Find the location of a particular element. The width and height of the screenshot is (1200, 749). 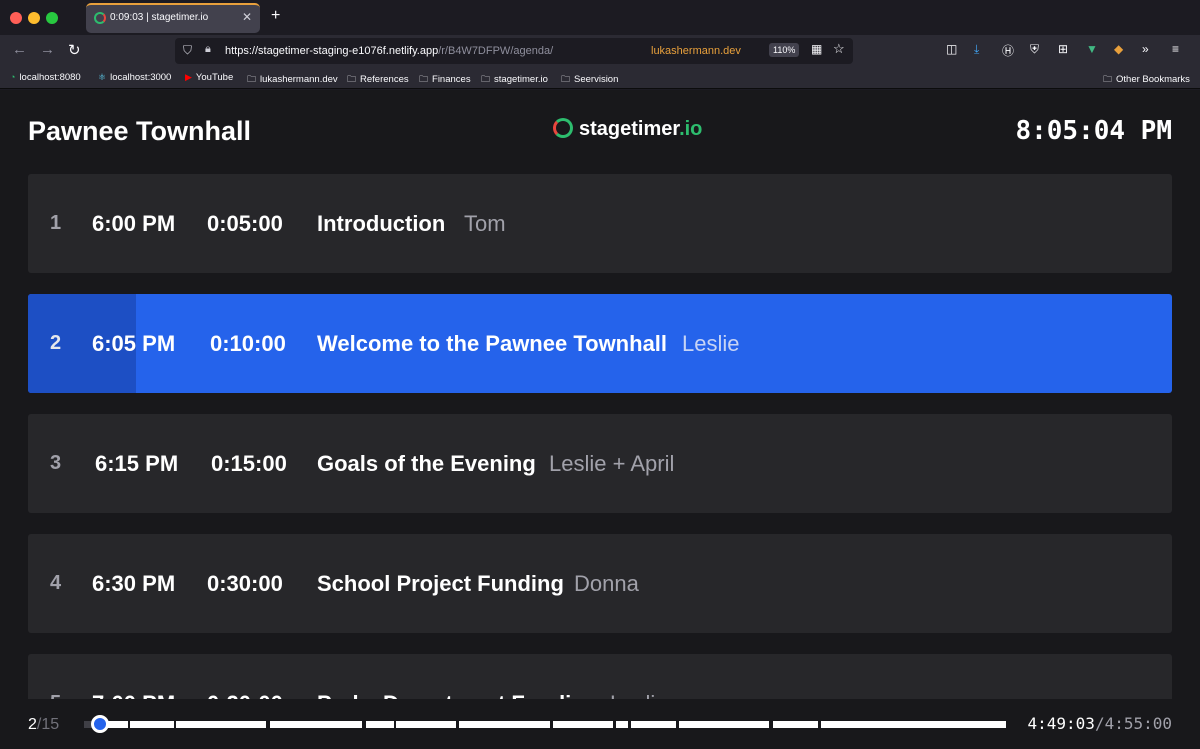

bookmark-item: 🗀 Finances is located at coordinates (445, 80).